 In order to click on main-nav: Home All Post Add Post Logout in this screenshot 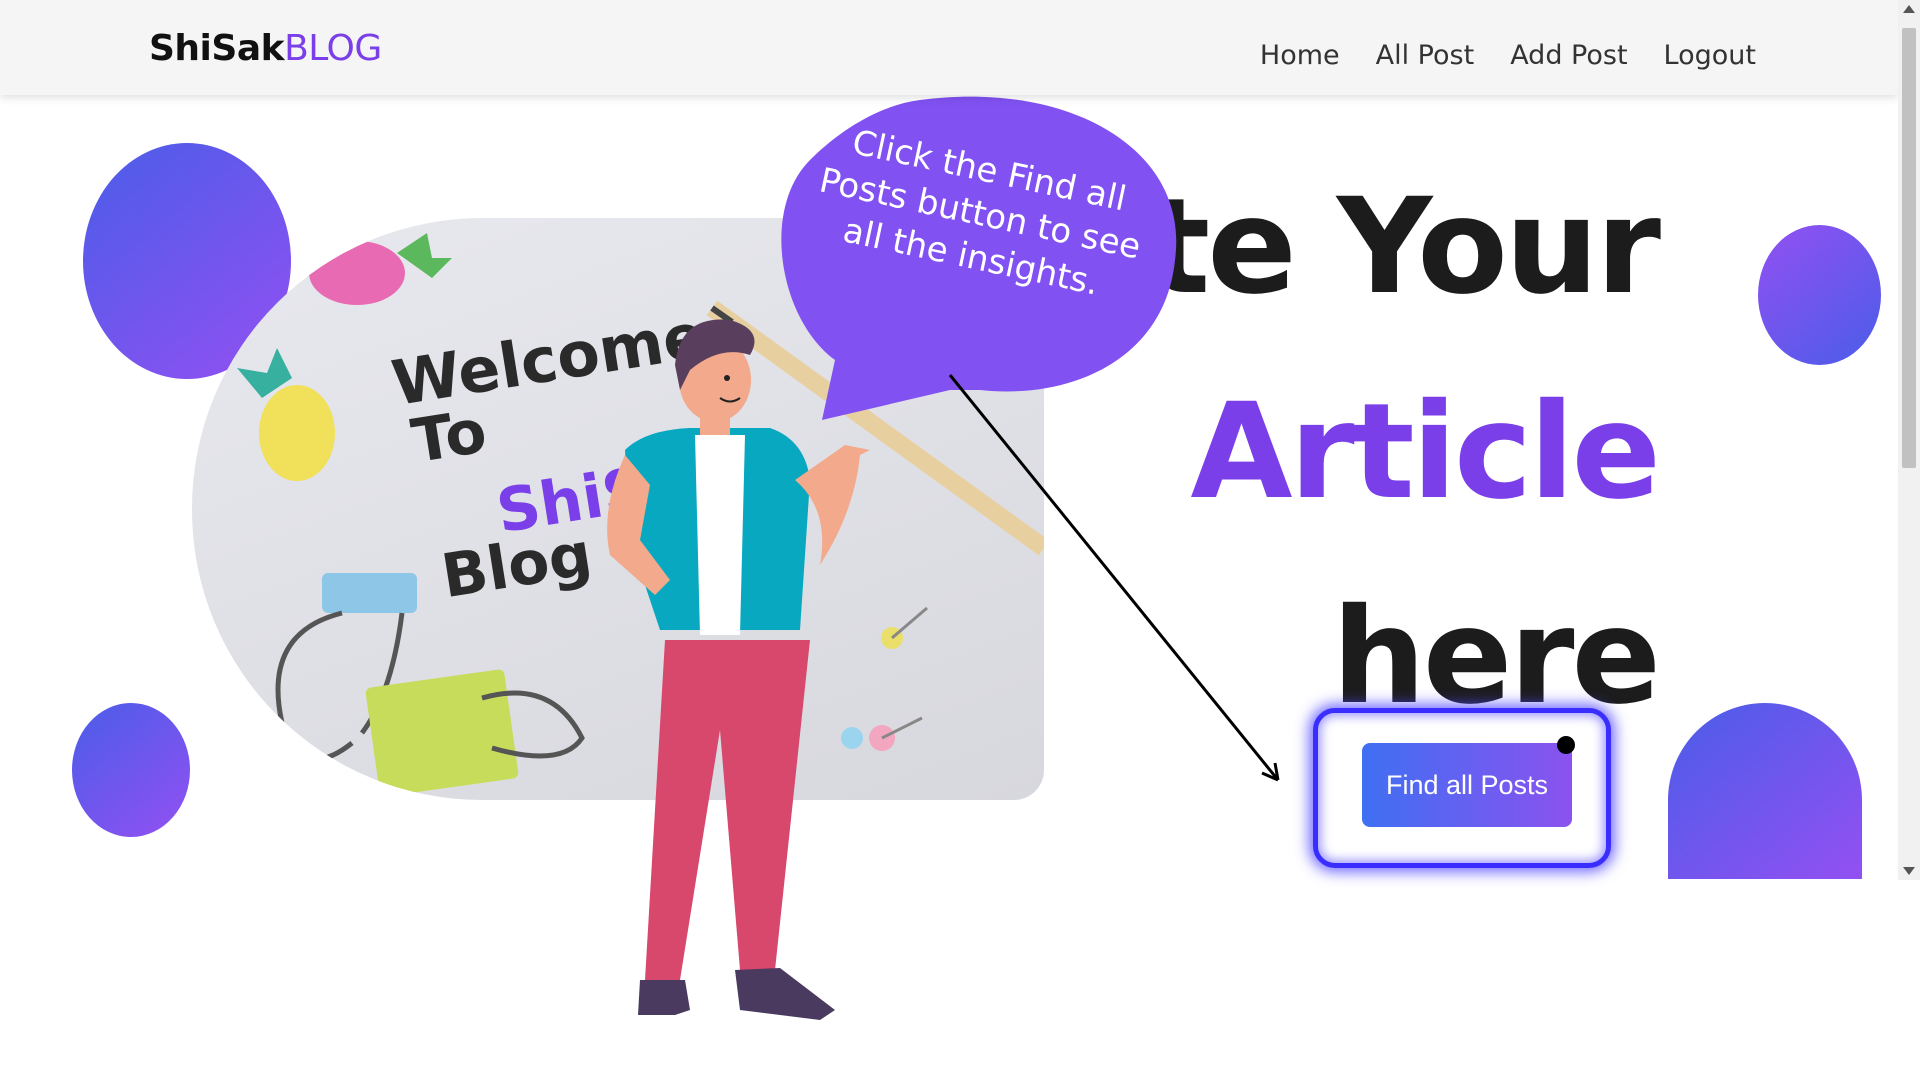, I will do `click(1508, 55)`.